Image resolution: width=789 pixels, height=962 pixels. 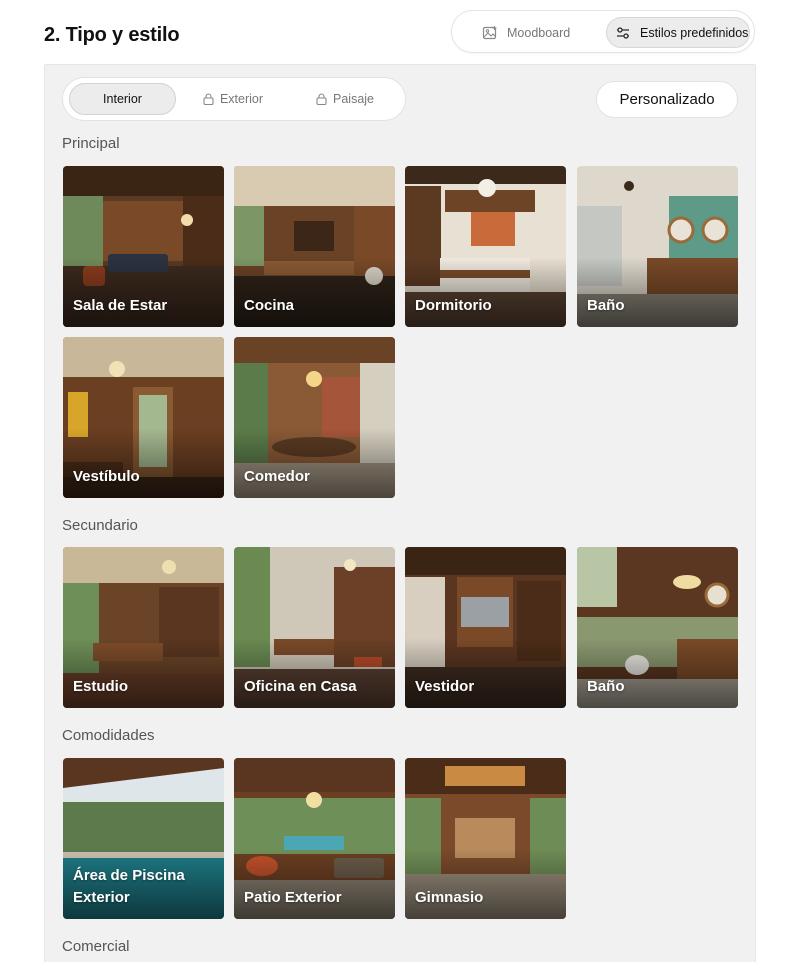 I want to click on style-card-label: Área de Piscina Exterior, so click(x=129, y=886).